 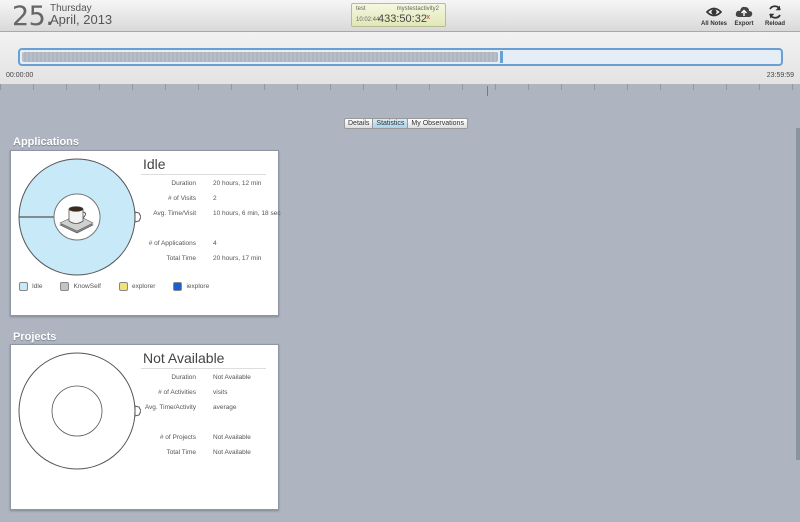 What do you see at coordinates (206, 409) in the screenshot?
I see `stat-row-avg-time: Avg. Time/Activity average` at bounding box center [206, 409].